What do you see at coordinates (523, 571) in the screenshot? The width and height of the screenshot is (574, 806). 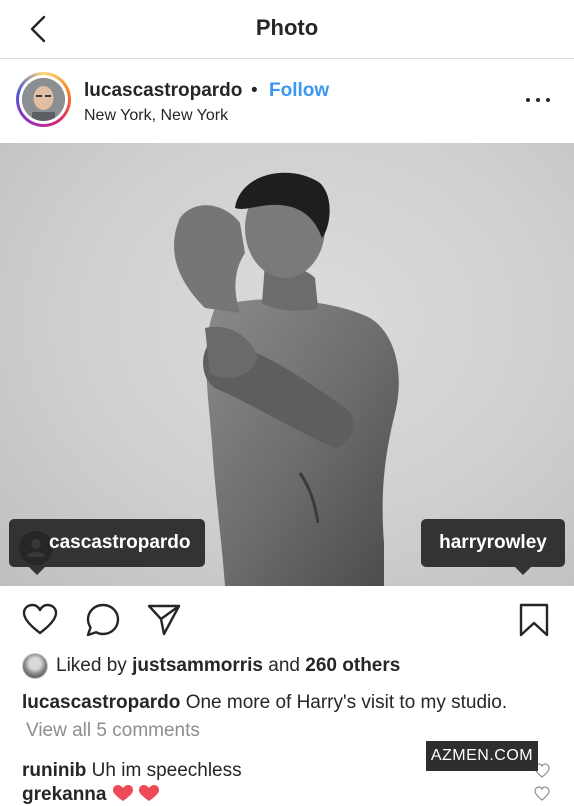 I see `tag-right-caret` at bounding box center [523, 571].